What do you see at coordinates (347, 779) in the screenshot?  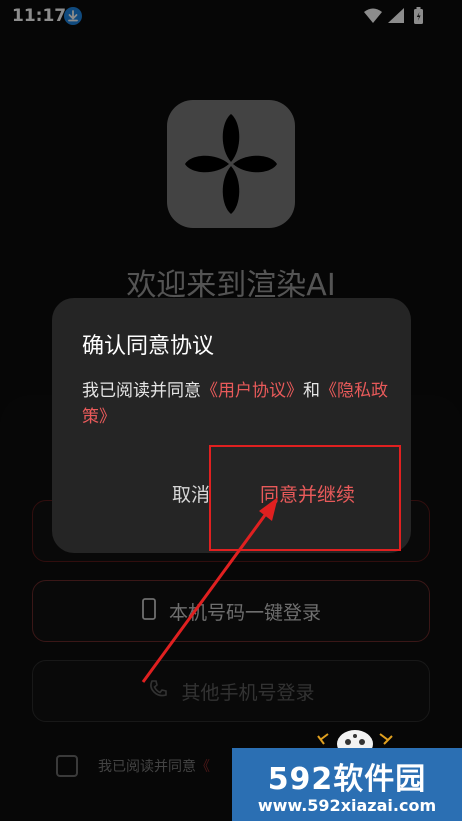 I see `watermark-main: 592软件园` at bounding box center [347, 779].